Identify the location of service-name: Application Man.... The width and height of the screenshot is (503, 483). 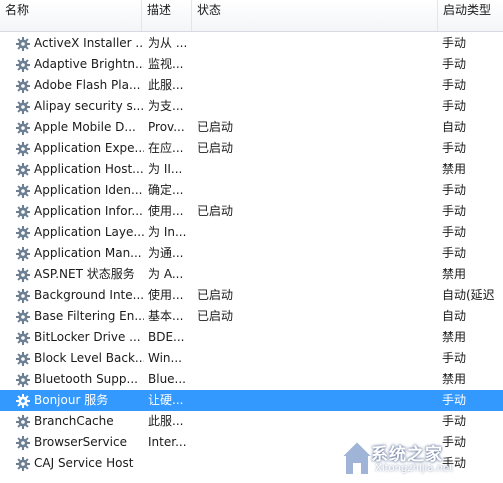
(88, 253).